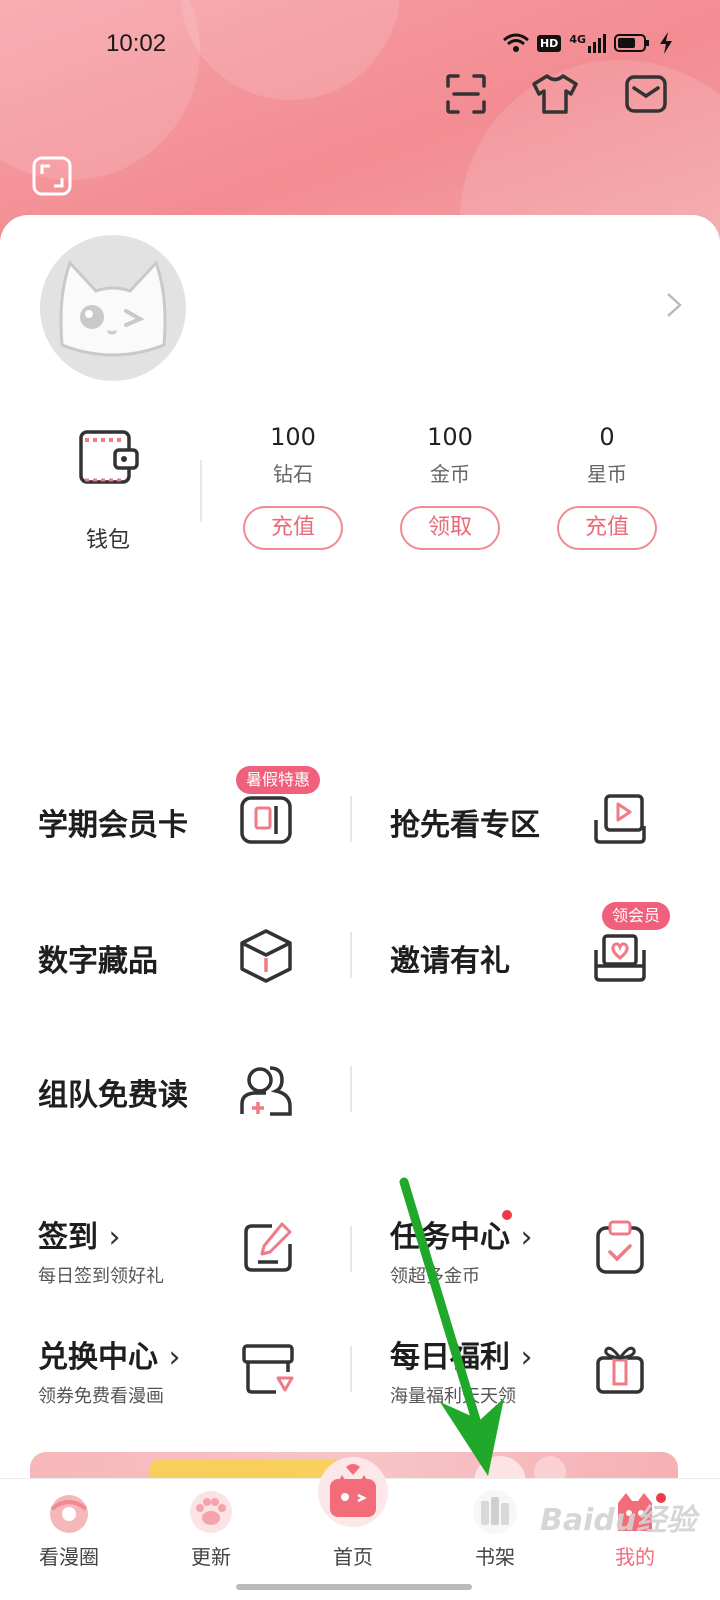 The height and width of the screenshot is (1600, 720). What do you see at coordinates (98, 961) in the screenshot?
I see `menu-label-digital-collectibles: 数字藏品` at bounding box center [98, 961].